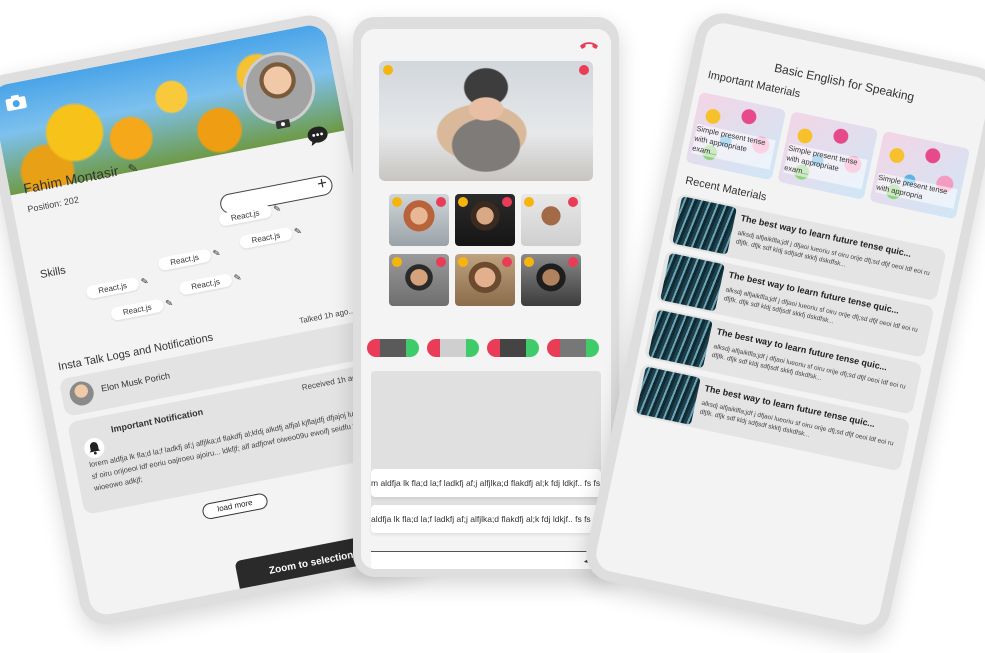 Image resolution: width=985 pixels, height=653 pixels. What do you see at coordinates (81, 393) in the screenshot?
I see `log-avatar` at bounding box center [81, 393].